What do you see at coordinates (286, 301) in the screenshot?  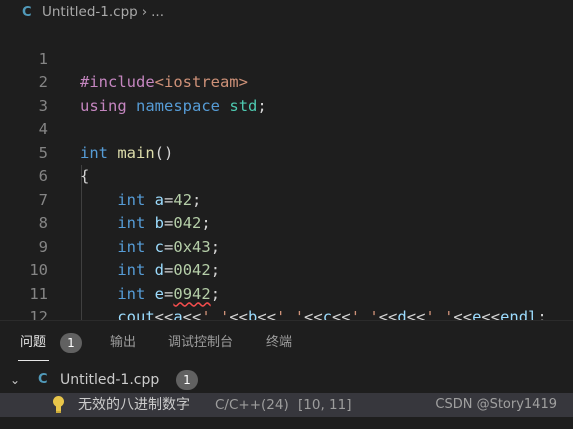 I see `code-line: 12 return 0;` at bounding box center [286, 301].